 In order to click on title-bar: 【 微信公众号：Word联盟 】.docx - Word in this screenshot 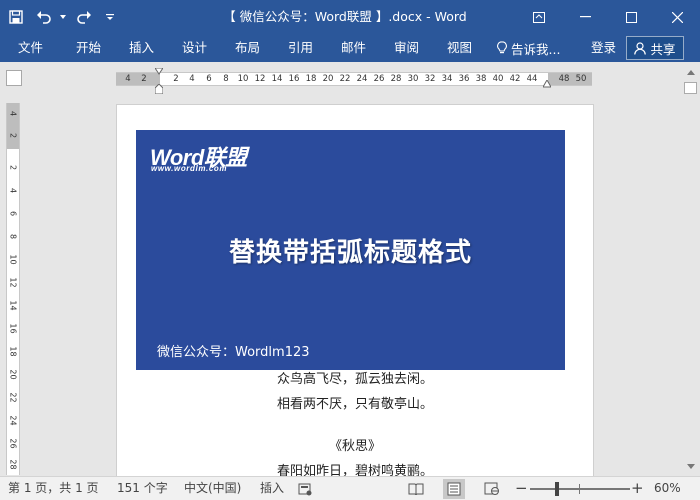, I will do `click(350, 17)`.